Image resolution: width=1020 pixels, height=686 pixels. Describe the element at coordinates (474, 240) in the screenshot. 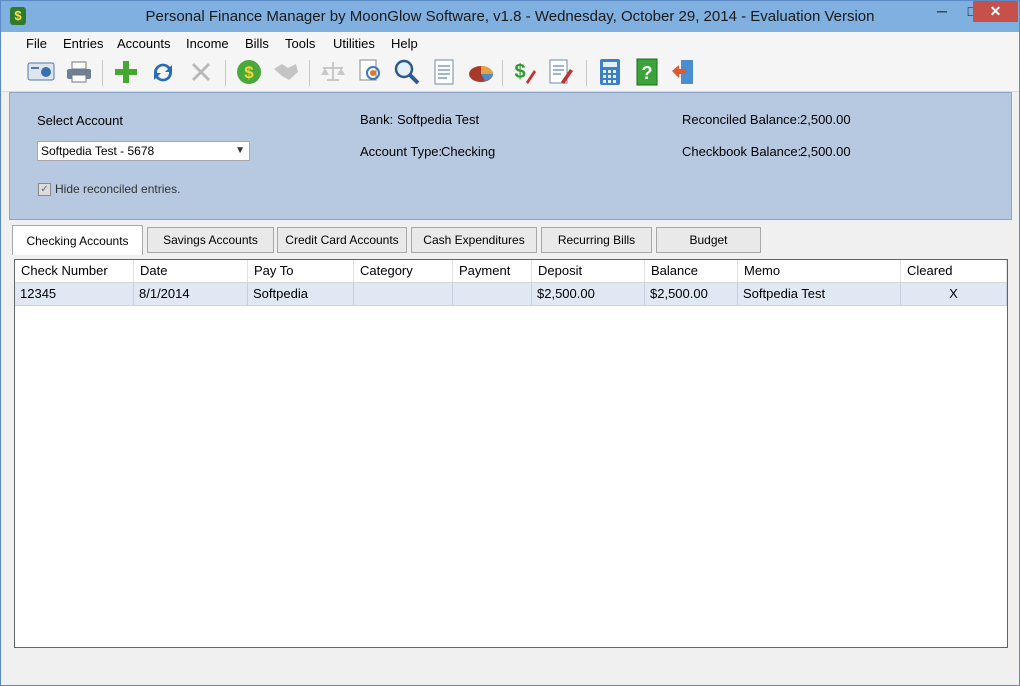

I see `tab-cash-expenditures: Cash Expenditures` at that location.